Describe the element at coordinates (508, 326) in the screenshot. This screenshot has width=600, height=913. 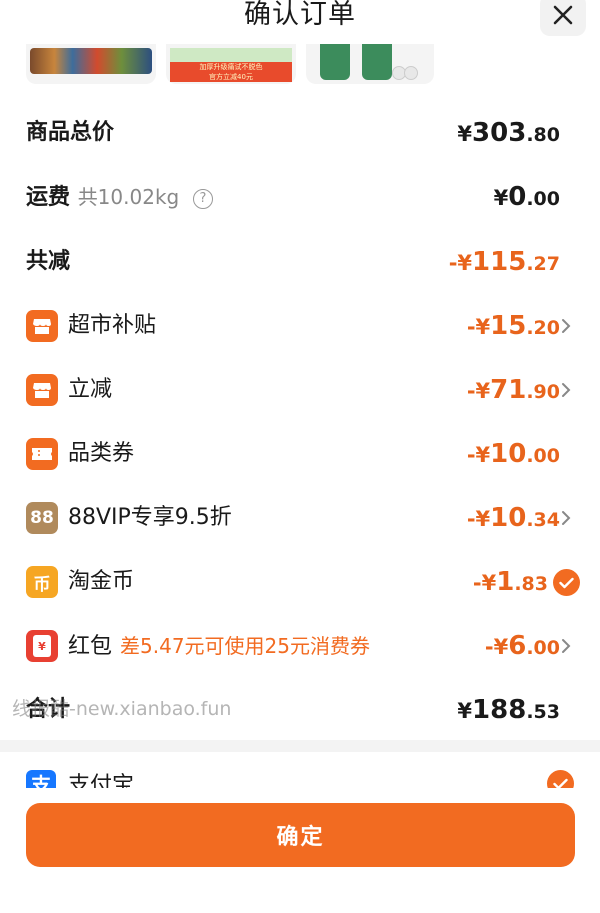
I see `amount-integer: 15` at that location.